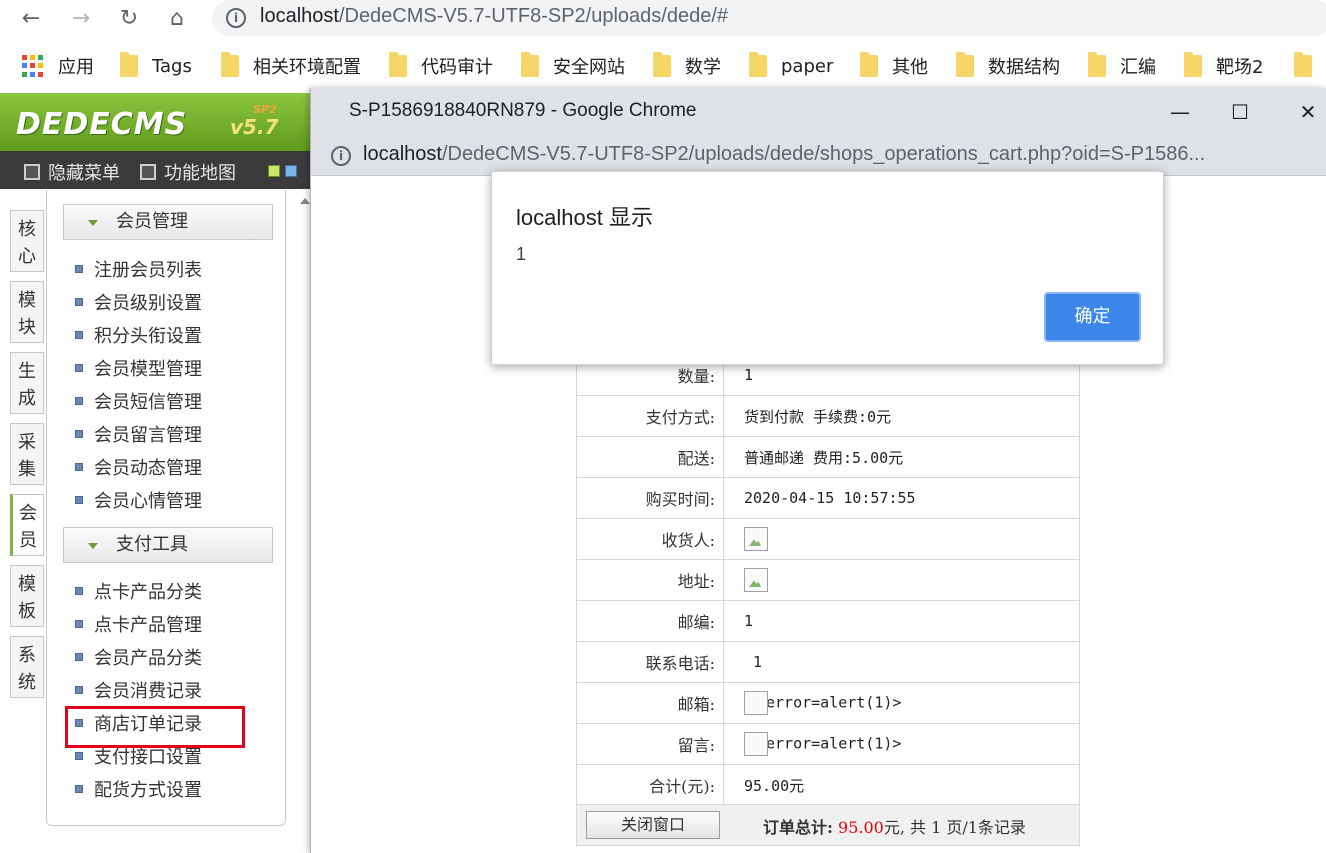 The image size is (1326, 853). I want to click on broken-image-icon, so click(756, 703).